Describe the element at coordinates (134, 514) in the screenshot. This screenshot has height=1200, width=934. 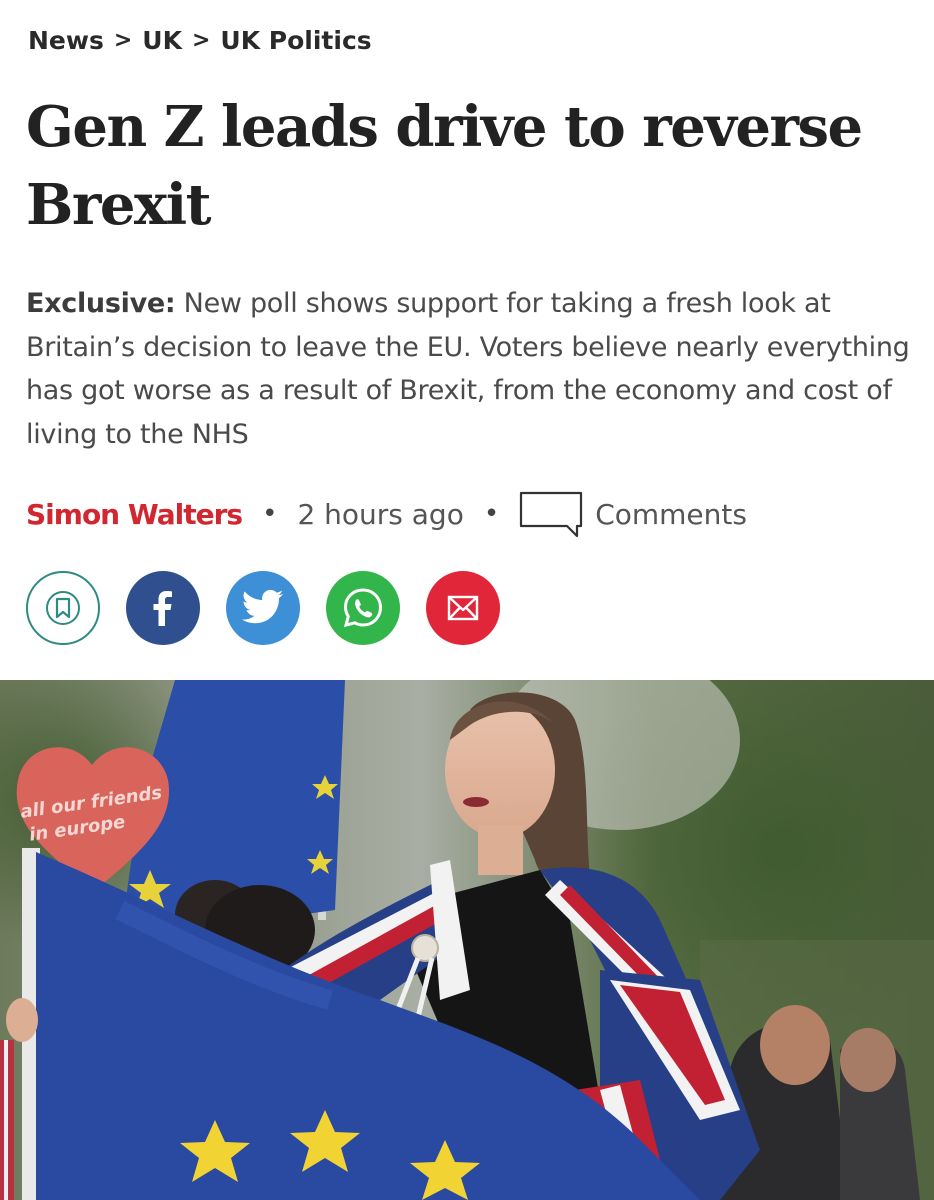
I see `author-link: Simon Walters` at that location.